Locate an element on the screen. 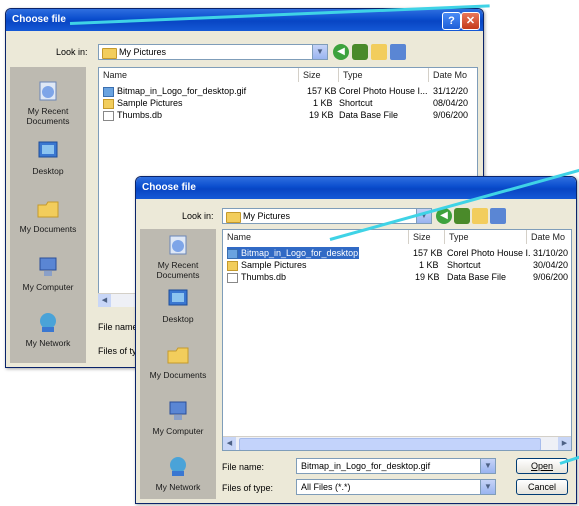  file-type: Data Base File is located at coordinates (369, 115).